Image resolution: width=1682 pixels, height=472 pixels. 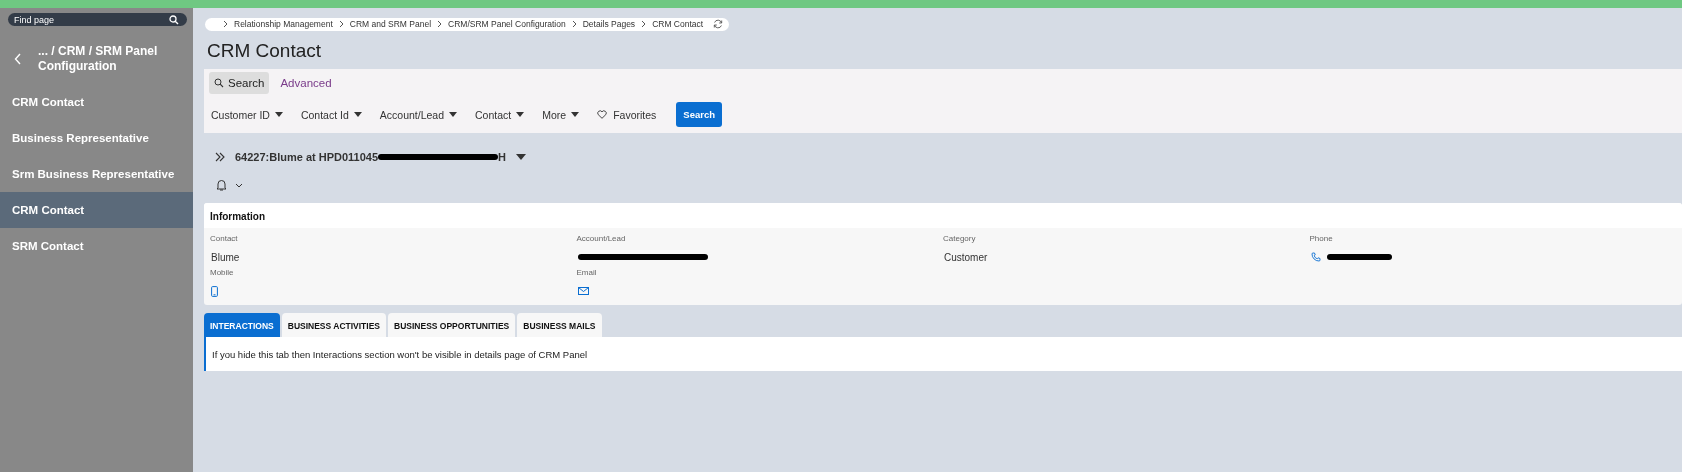 What do you see at coordinates (224, 238) in the screenshot?
I see `field-label: Contact` at bounding box center [224, 238].